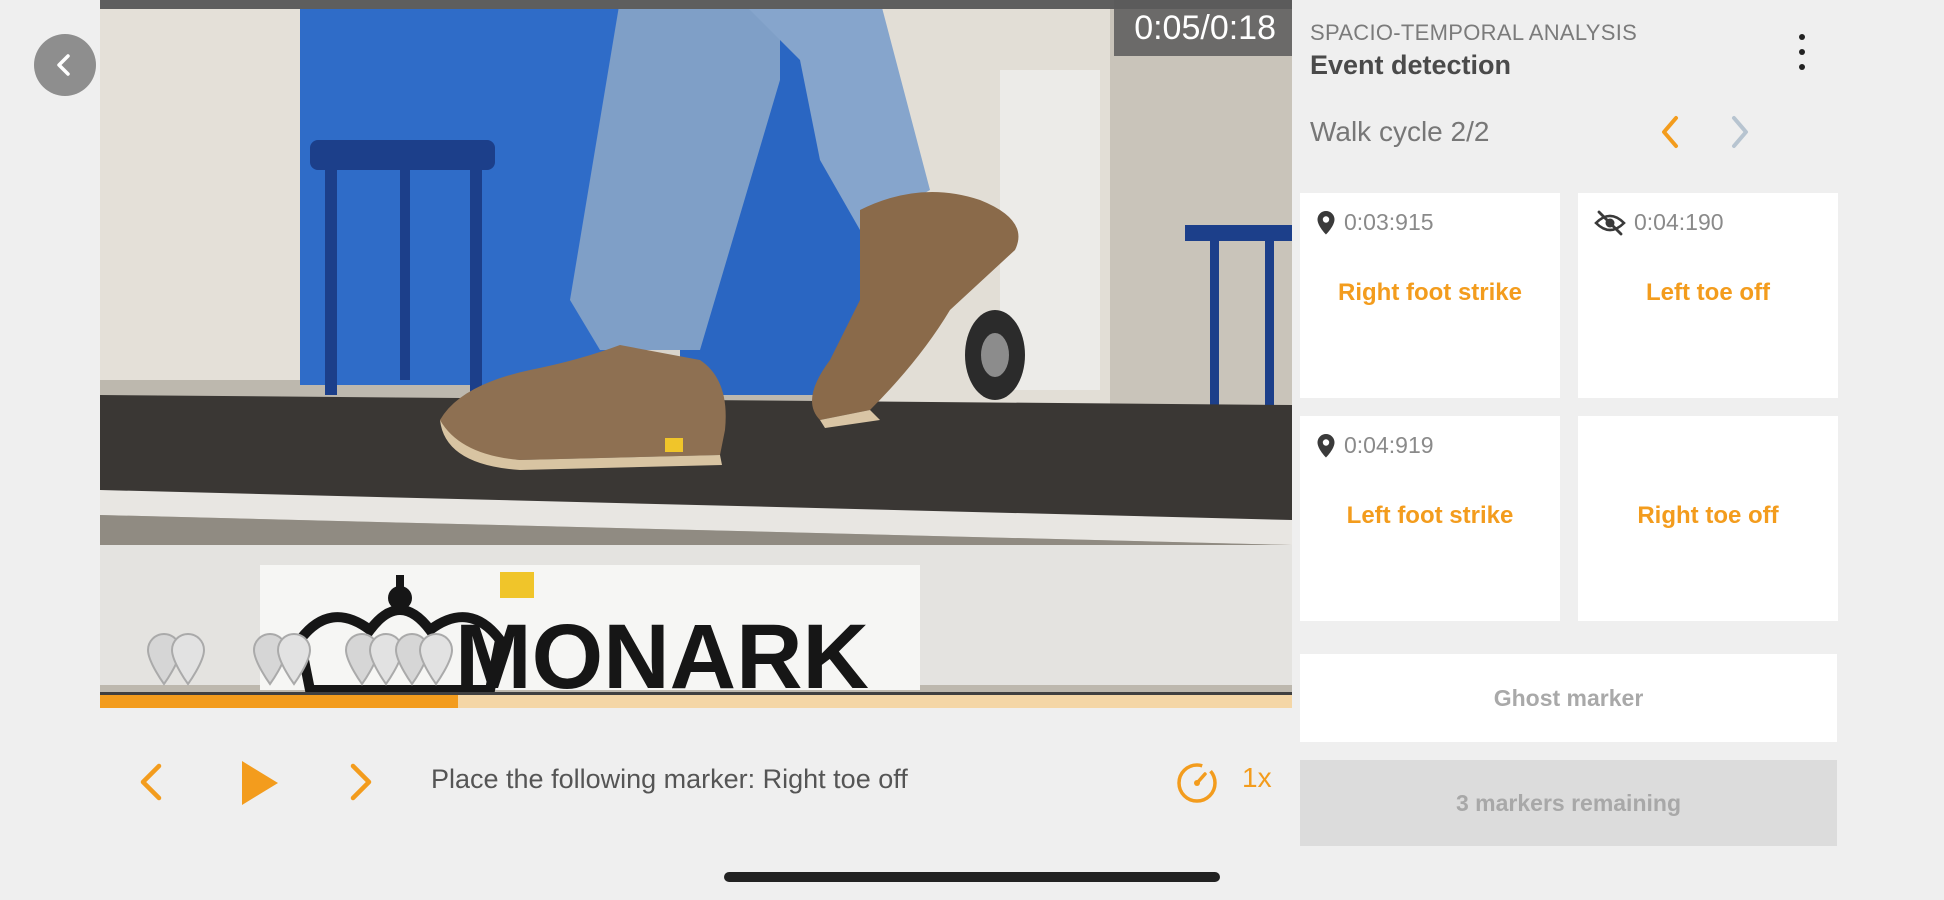 The height and width of the screenshot is (900, 1944). Describe the element at coordinates (1568, 698) in the screenshot. I see `ghost-marker-button: Ghost marker` at that location.